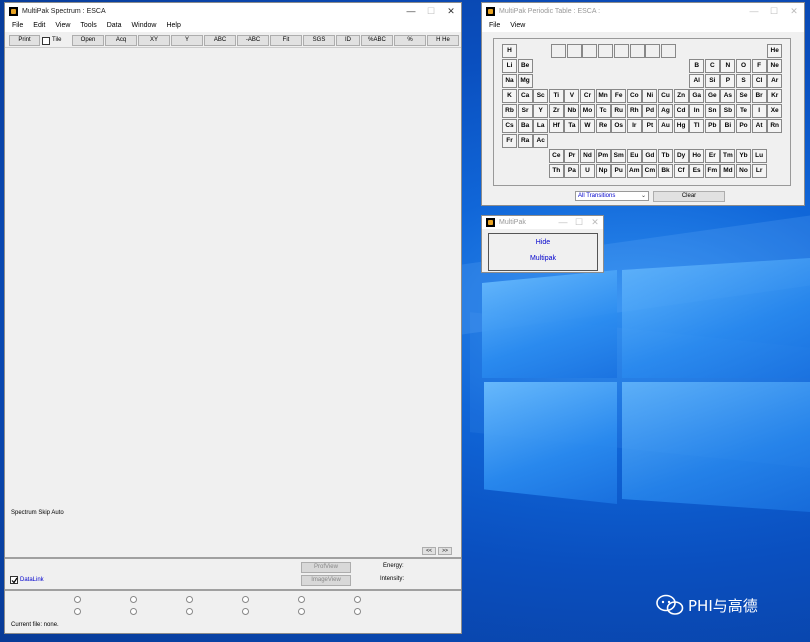 The height and width of the screenshot is (642, 810). Describe the element at coordinates (114, 25) in the screenshot. I see `menu-data: Data` at that location.